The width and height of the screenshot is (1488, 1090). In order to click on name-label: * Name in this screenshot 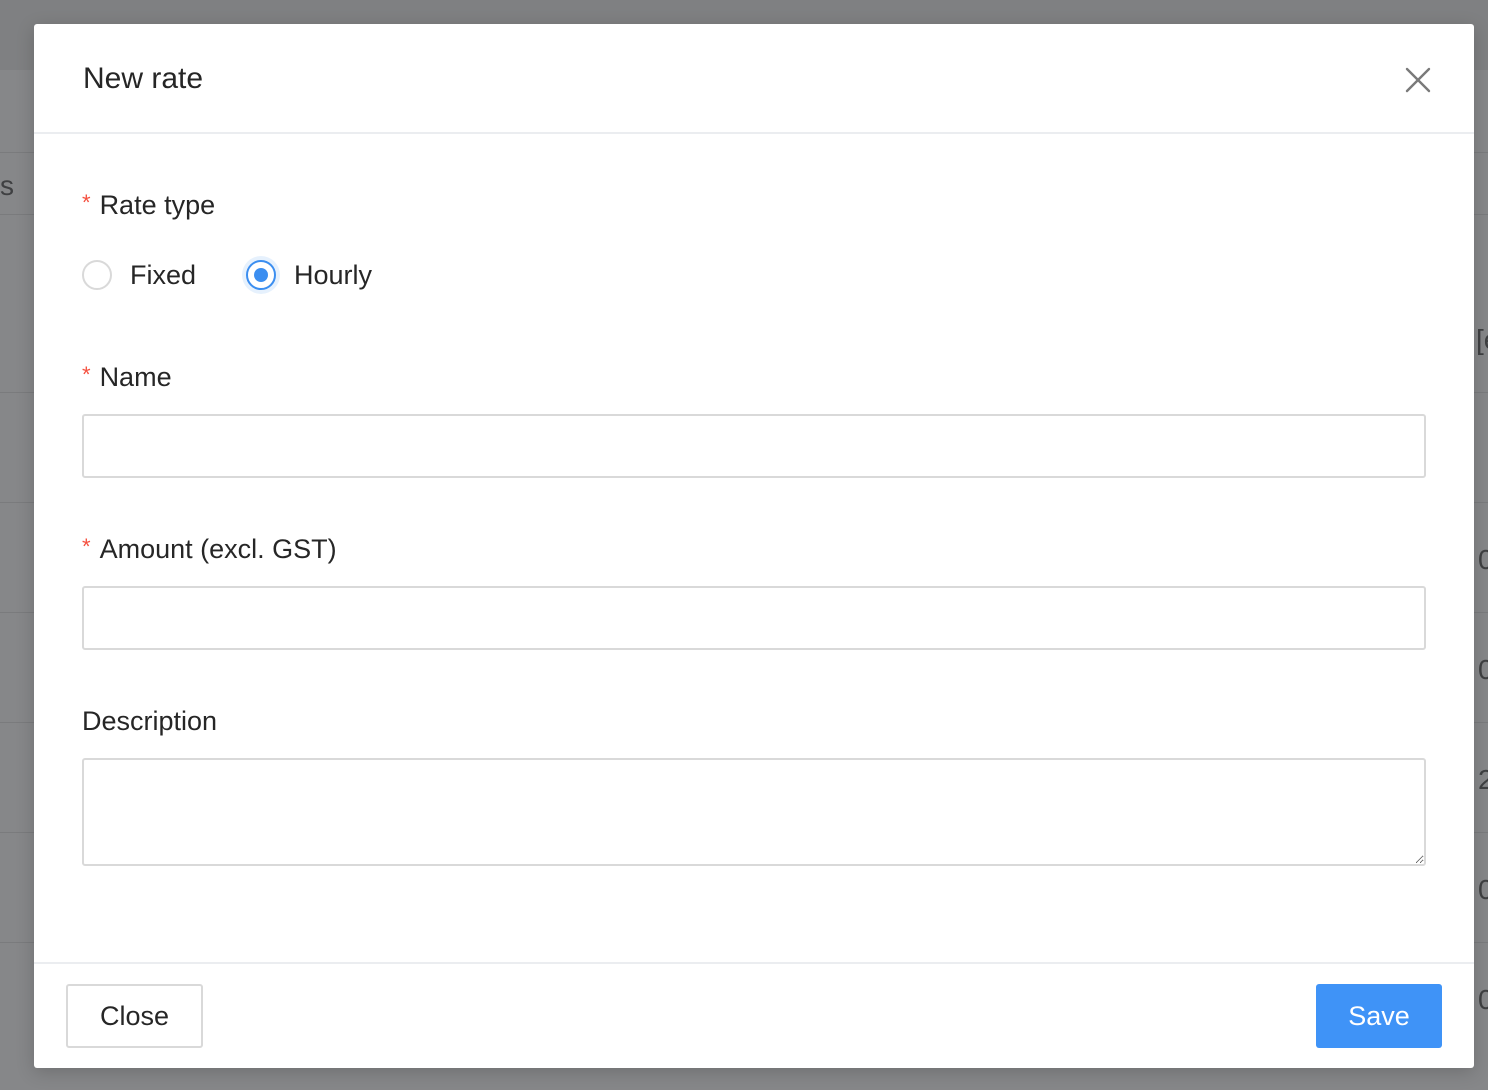, I will do `click(127, 378)`.